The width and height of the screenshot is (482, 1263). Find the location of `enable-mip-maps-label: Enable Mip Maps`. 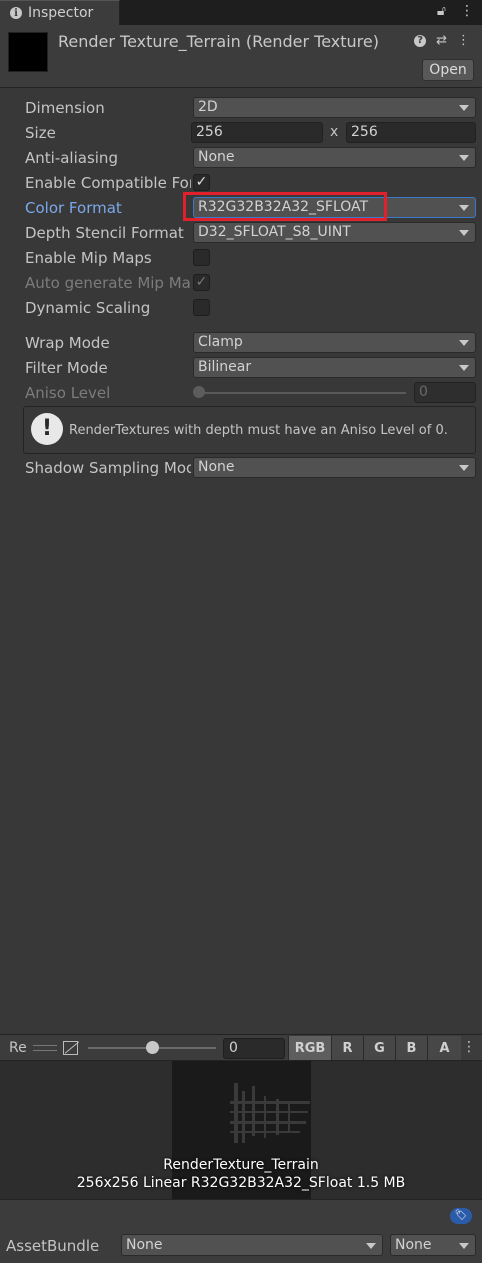

enable-mip-maps-label: Enable Mip Maps is located at coordinates (88, 258).